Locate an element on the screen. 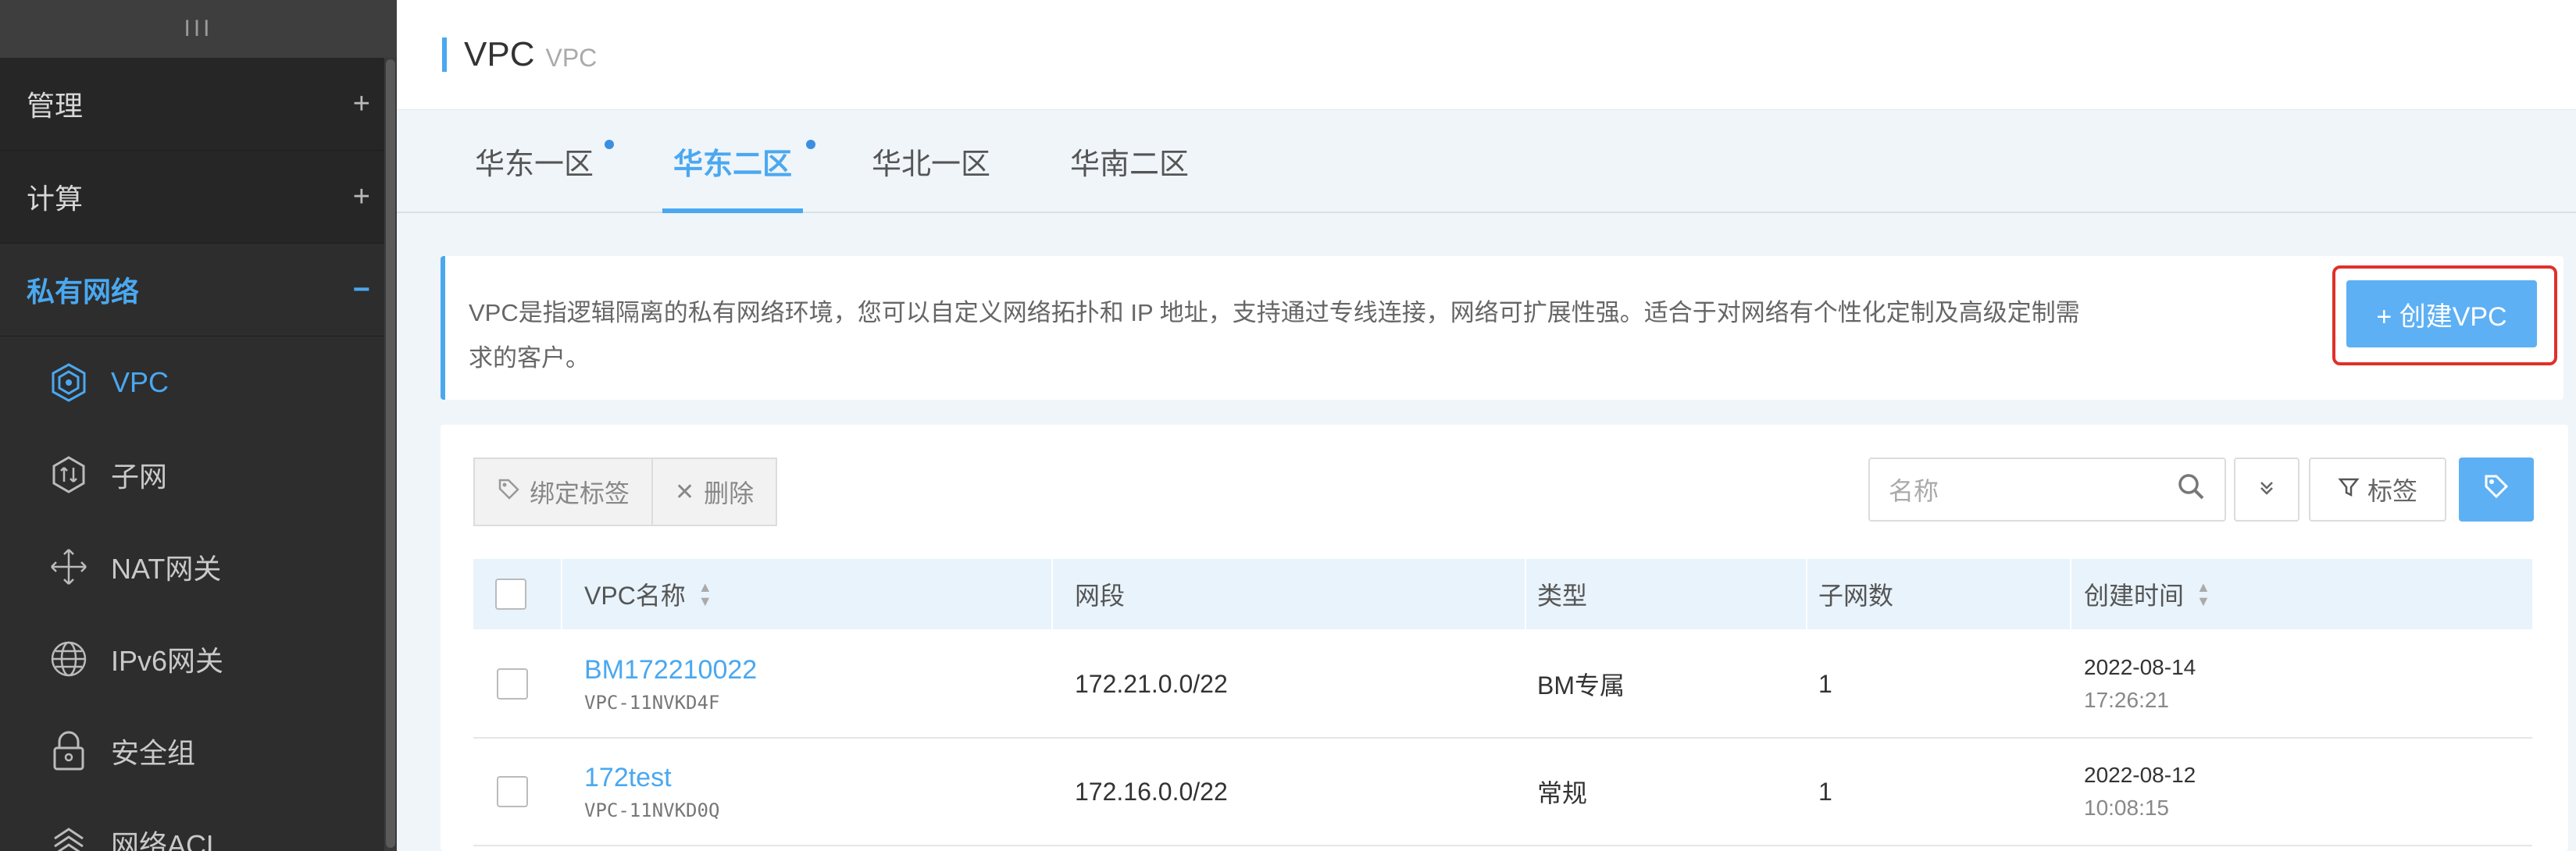 This screenshot has height=851, width=2576. lock-icon is located at coordinates (69, 751).